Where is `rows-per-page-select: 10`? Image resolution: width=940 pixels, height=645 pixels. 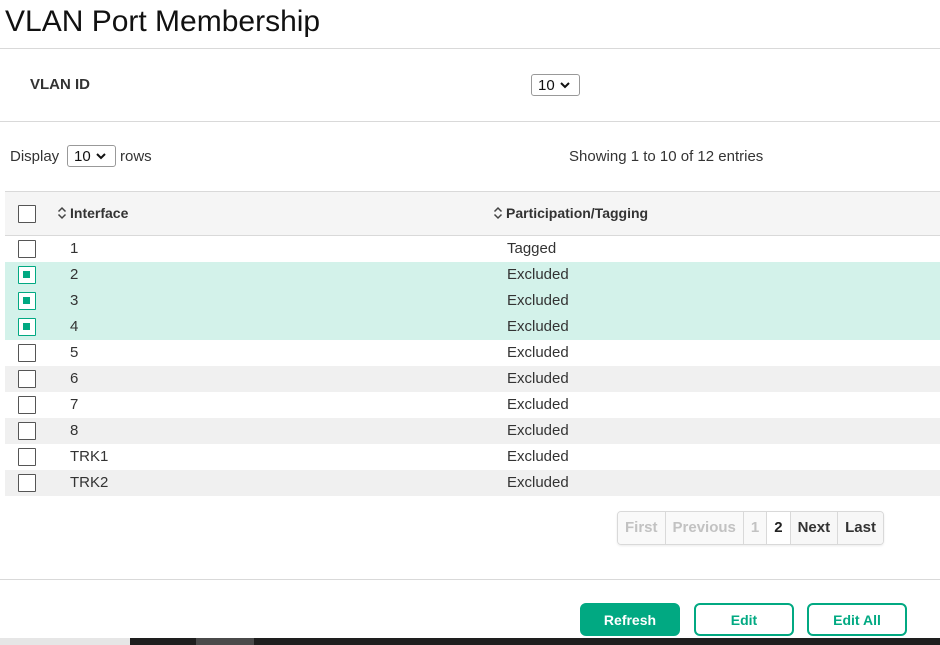
rows-per-page-select: 10 is located at coordinates (91, 156).